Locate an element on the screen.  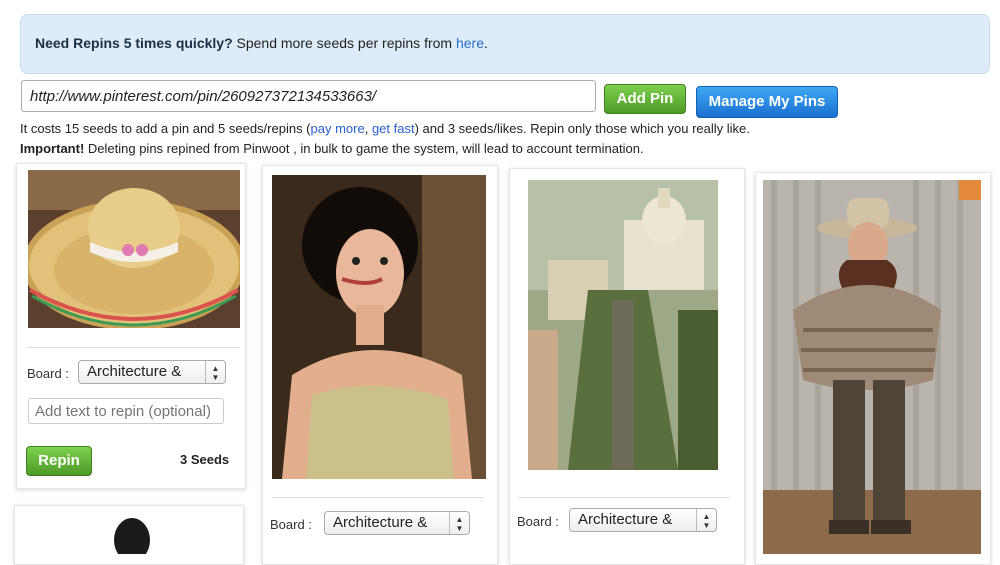
pin-image-portrait is located at coordinates (379, 327).